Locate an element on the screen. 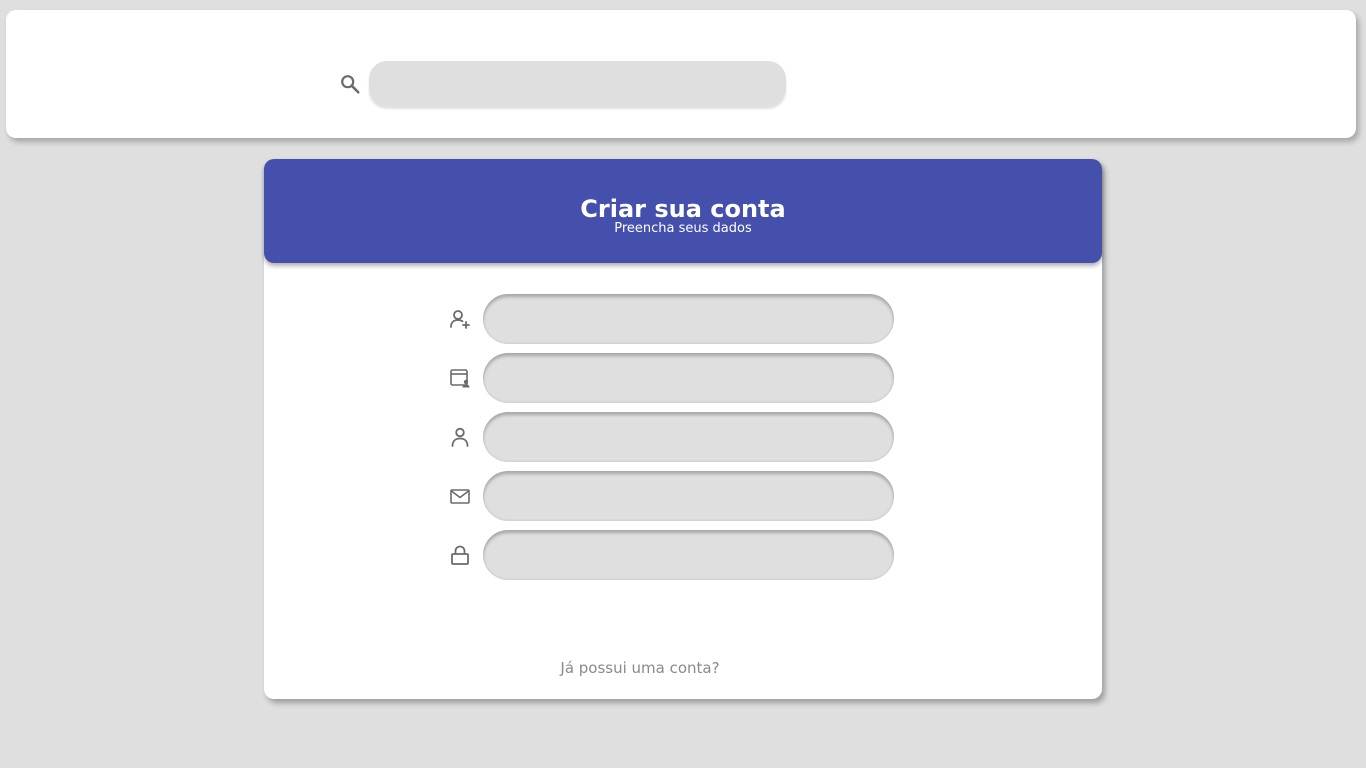  signup-subtitle: Preencha seus dados is located at coordinates (683, 228).